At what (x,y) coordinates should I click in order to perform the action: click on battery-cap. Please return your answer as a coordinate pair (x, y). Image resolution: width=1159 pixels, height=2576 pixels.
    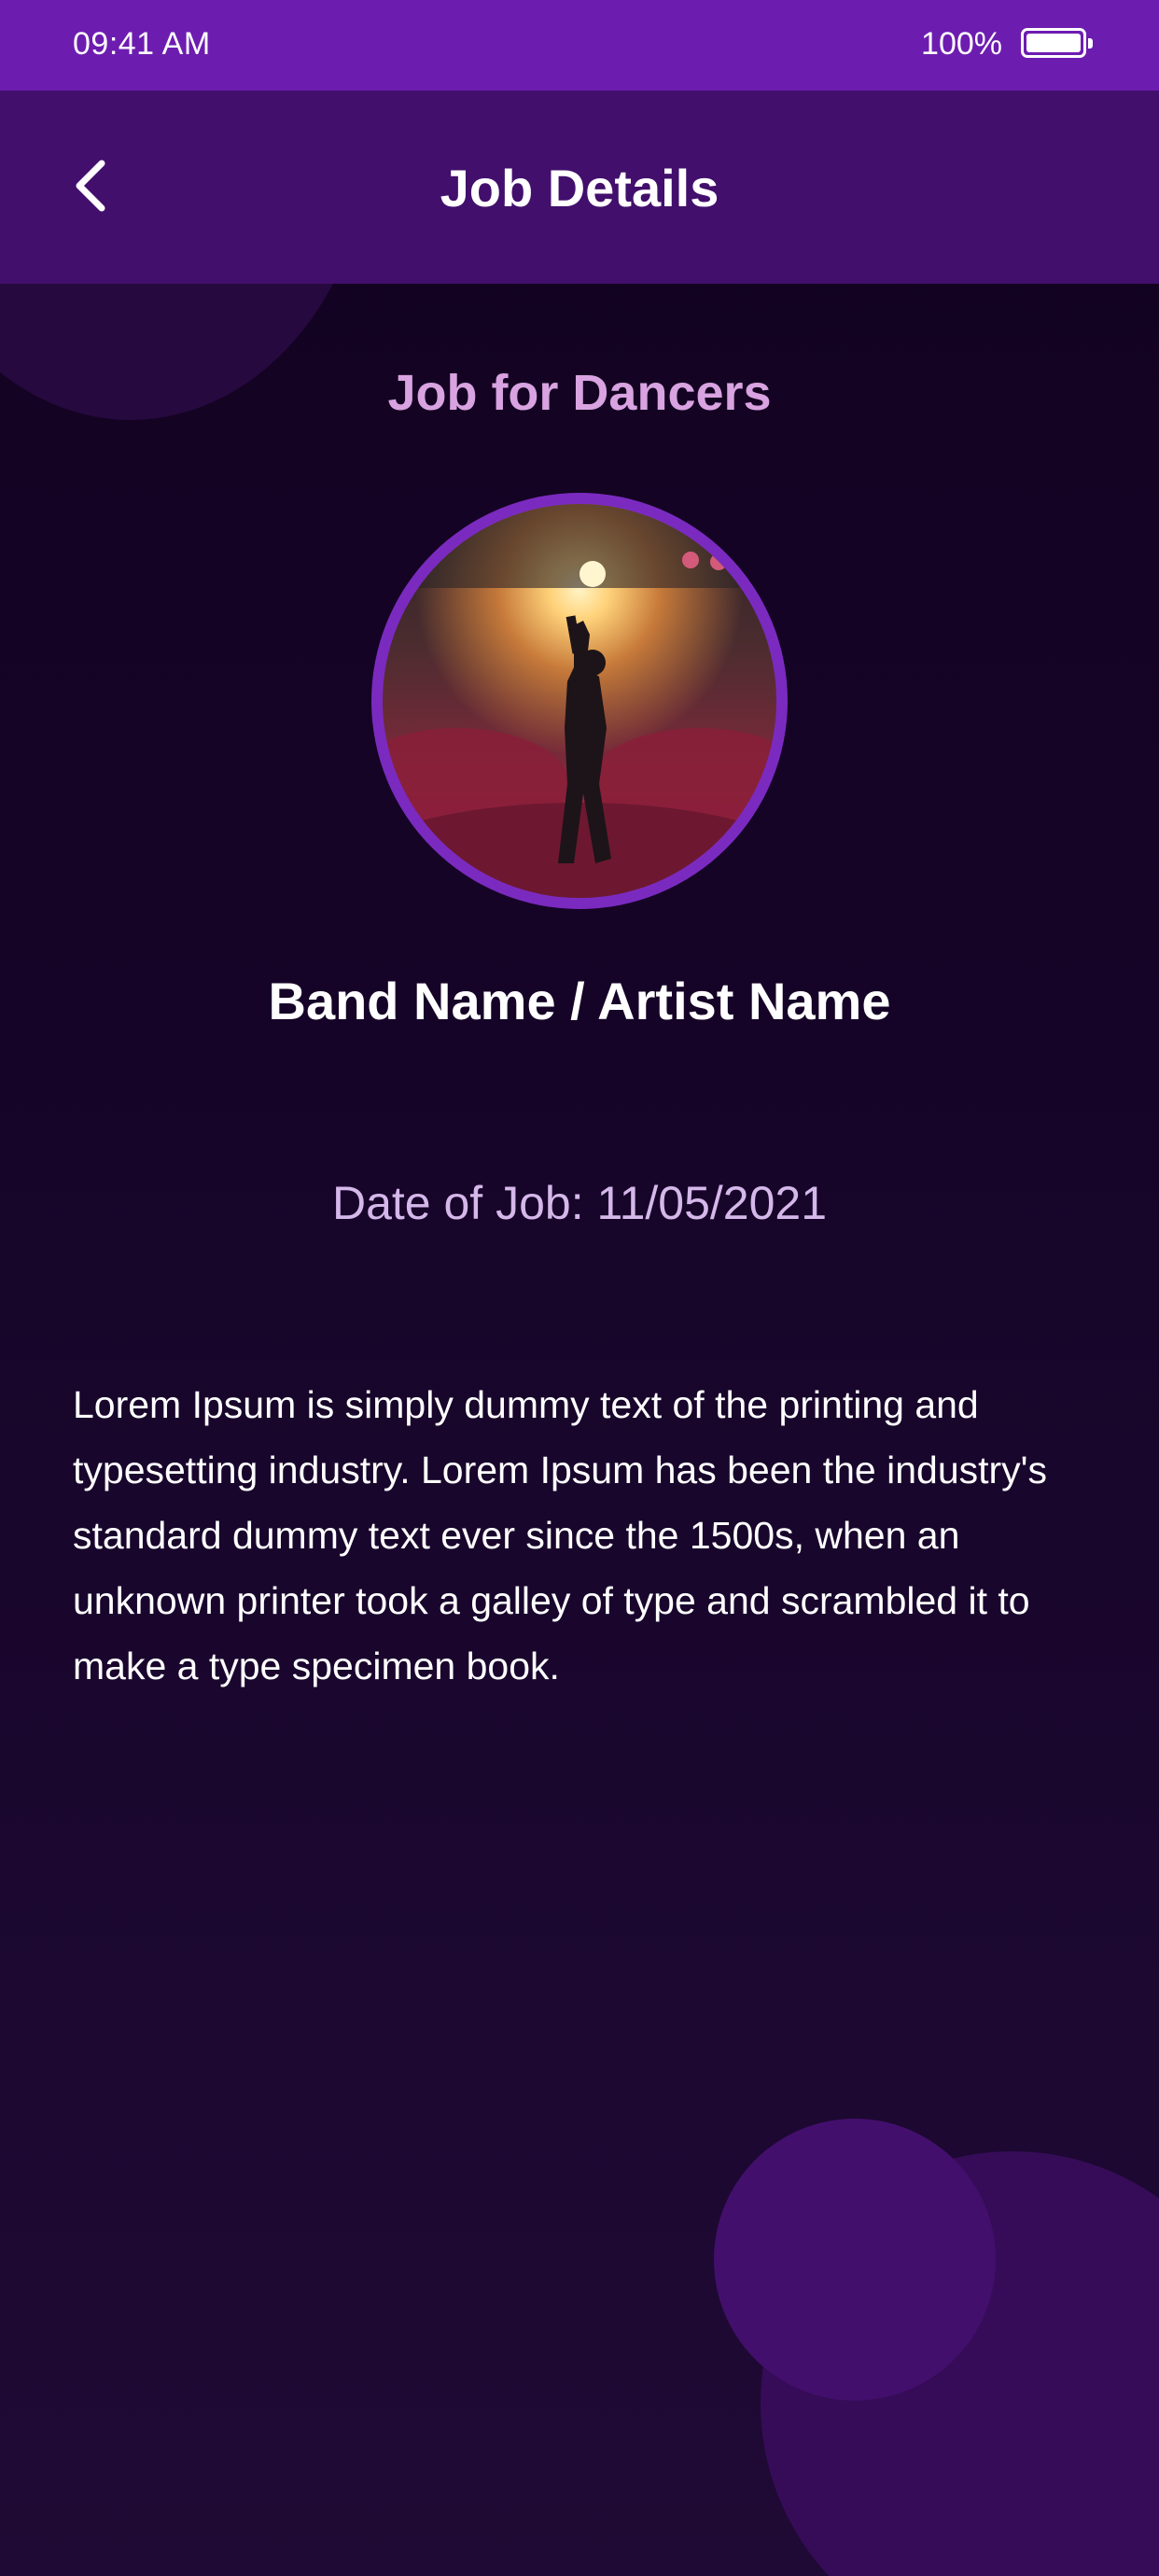
    Looking at the image, I should click on (1090, 43).